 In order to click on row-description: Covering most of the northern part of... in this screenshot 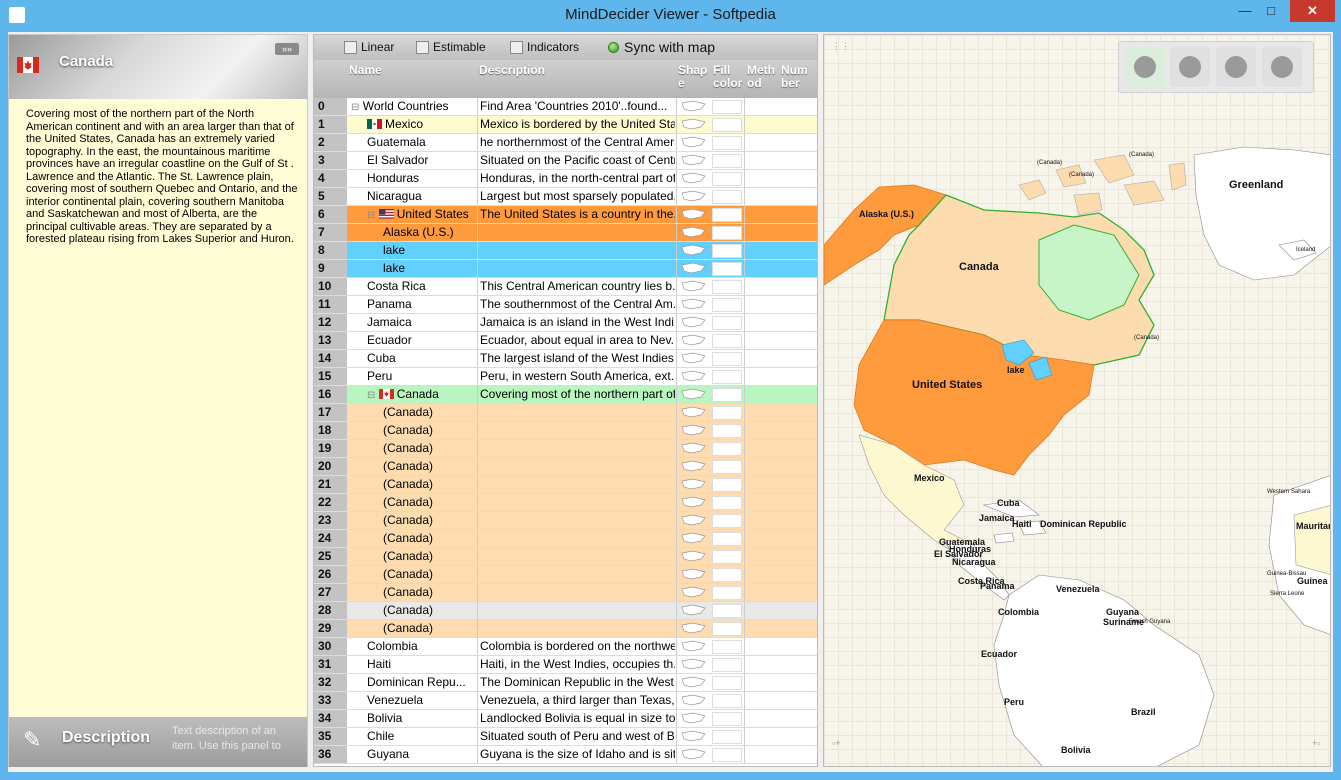, I will do `click(576, 394)`.